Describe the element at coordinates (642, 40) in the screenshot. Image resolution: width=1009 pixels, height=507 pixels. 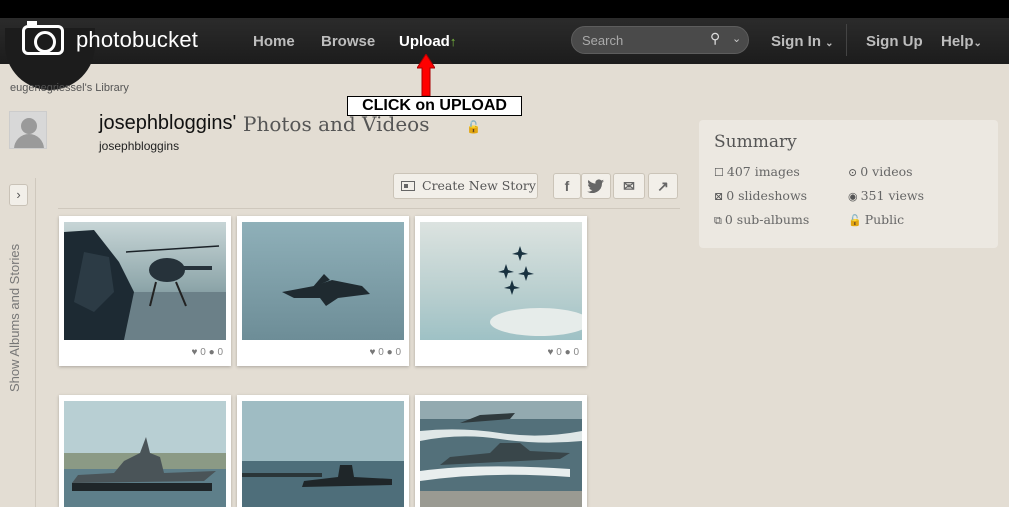
I see `search-input` at that location.